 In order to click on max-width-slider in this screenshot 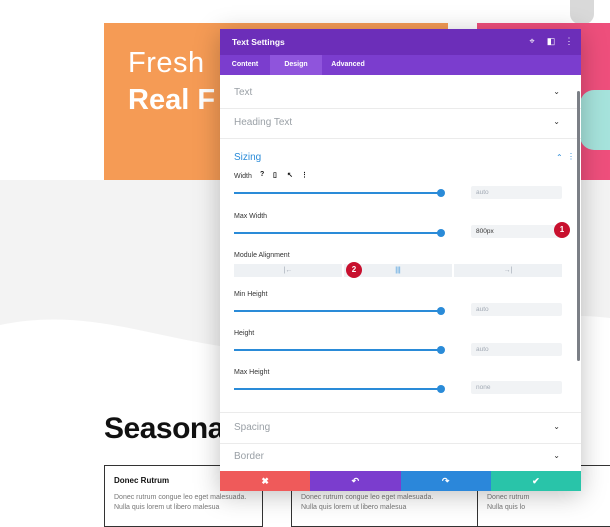, I will do `click(339, 233)`.